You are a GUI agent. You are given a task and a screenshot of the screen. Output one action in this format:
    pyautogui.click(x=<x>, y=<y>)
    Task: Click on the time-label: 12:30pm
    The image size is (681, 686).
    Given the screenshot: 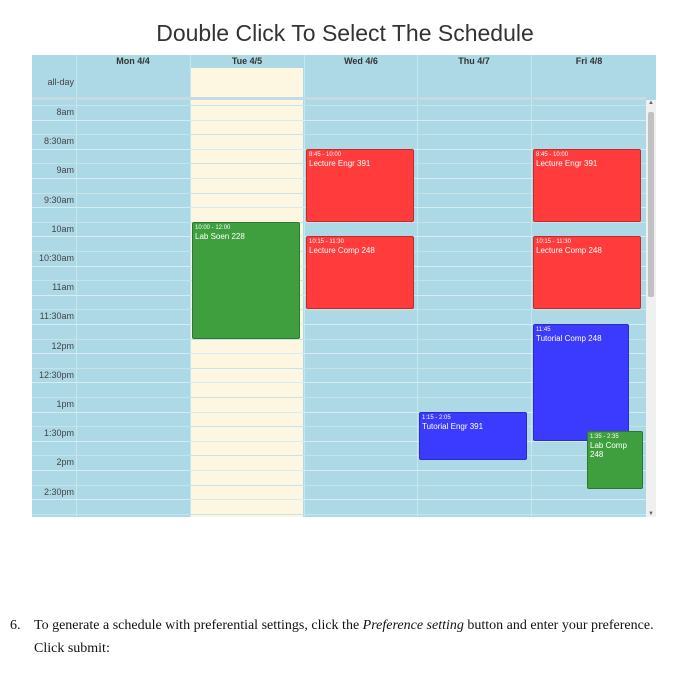 What is the action you would take?
    pyautogui.click(x=56, y=374)
    